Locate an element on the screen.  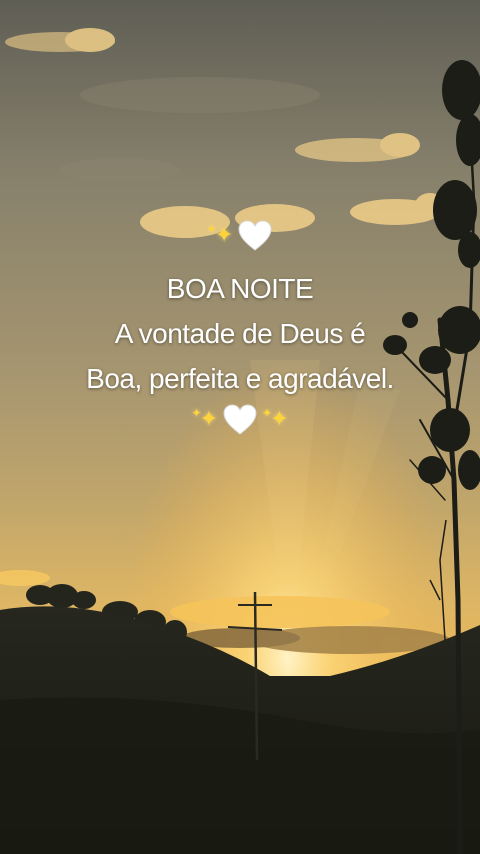
message-line-3: Boa, perfeita e agradável. is located at coordinates (240, 378).